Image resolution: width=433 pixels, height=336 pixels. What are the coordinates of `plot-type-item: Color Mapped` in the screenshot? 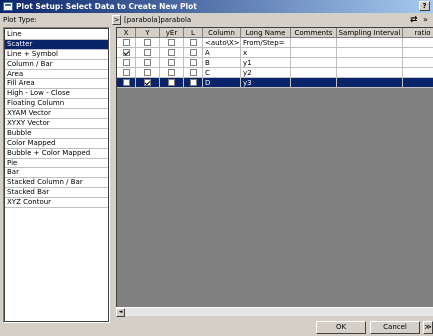 It's located at (56, 144).